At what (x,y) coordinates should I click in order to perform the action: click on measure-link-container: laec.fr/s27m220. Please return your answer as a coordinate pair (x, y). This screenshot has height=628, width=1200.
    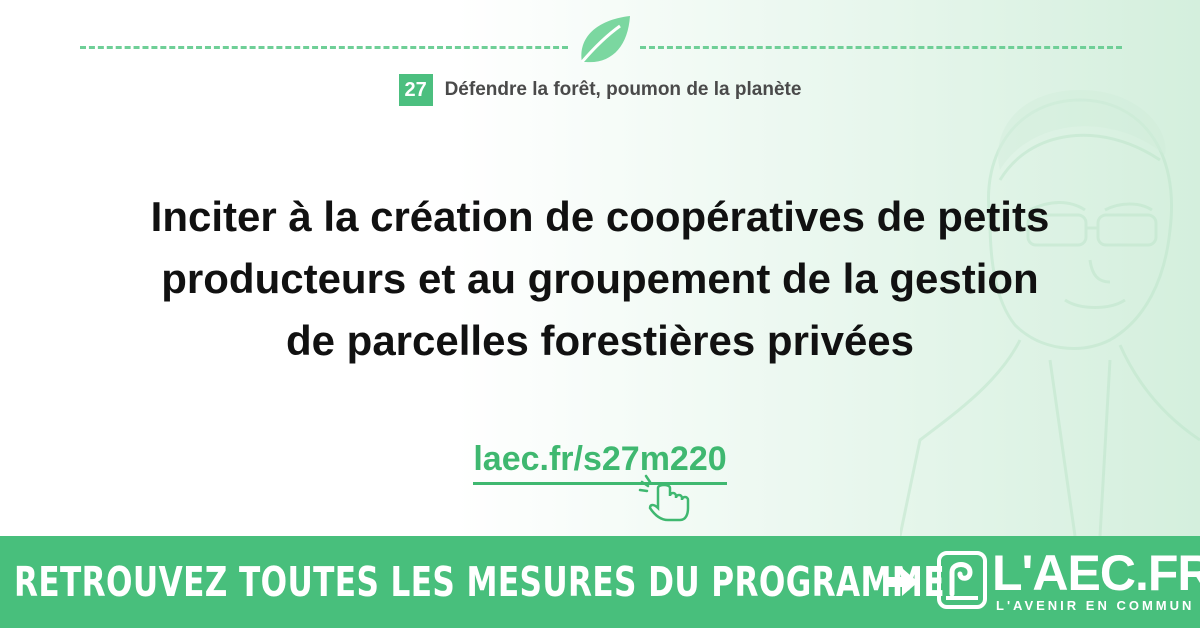
    Looking at the image, I should click on (600, 462).